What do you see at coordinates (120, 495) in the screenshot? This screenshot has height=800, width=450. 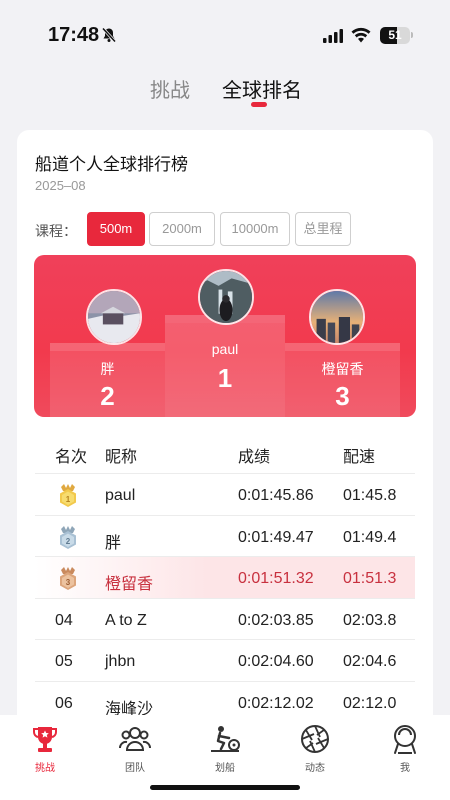 I see `row-name: paul` at bounding box center [120, 495].